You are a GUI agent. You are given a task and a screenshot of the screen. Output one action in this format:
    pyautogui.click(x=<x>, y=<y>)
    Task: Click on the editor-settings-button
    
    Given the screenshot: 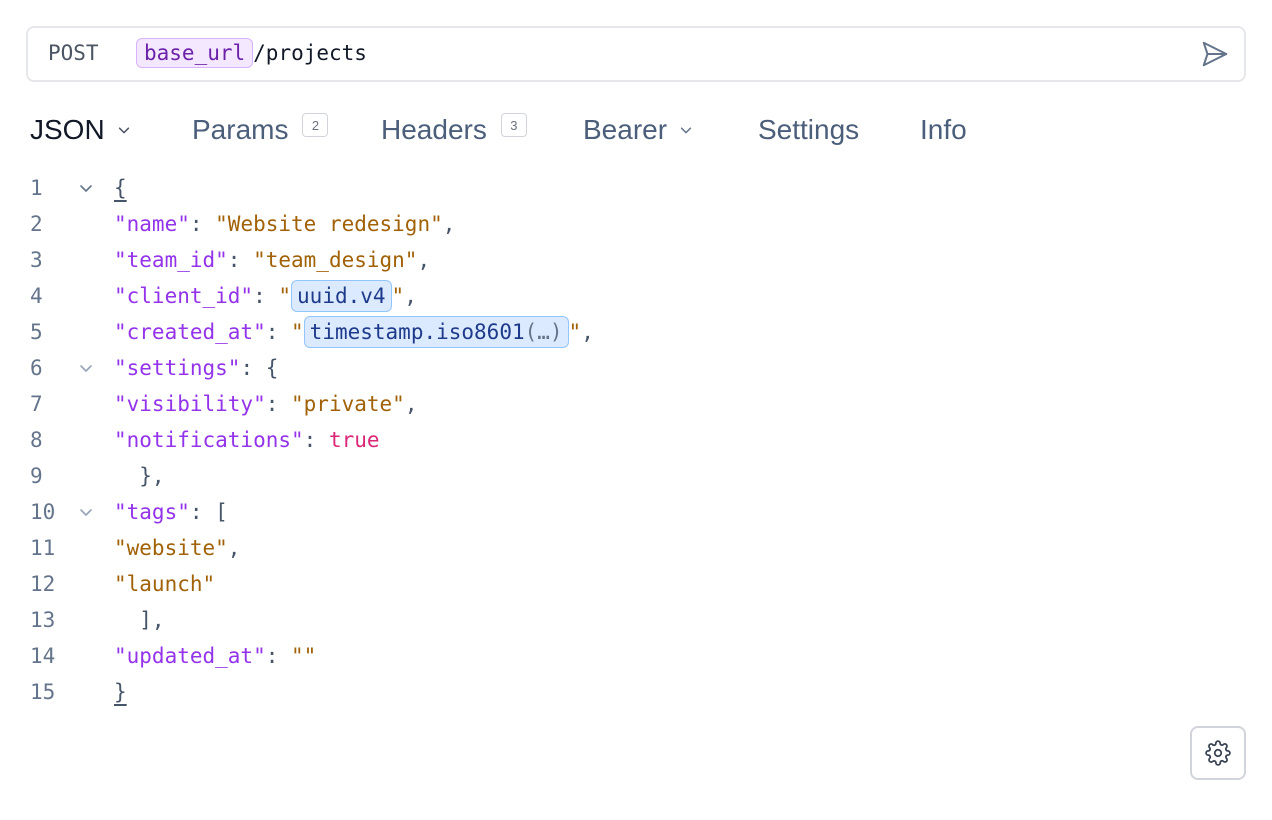 What is the action you would take?
    pyautogui.click(x=1218, y=753)
    